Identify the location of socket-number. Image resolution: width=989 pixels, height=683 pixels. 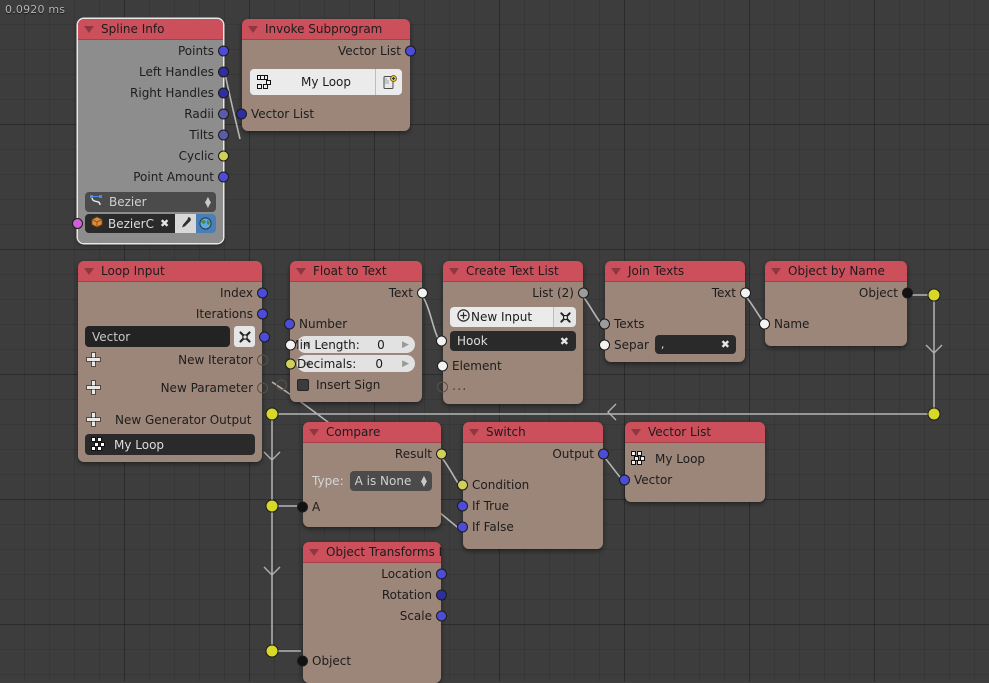
(289, 323).